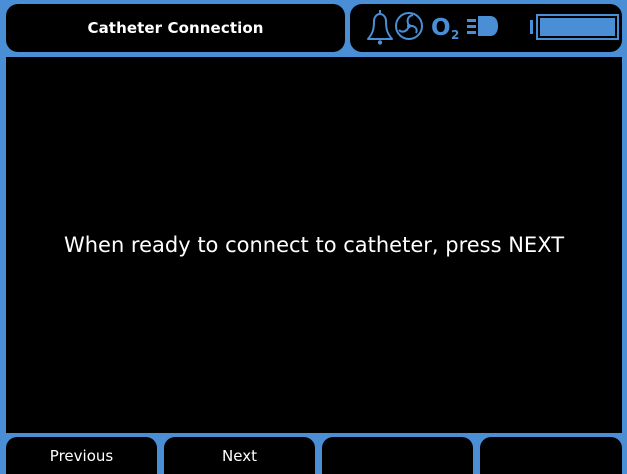  What do you see at coordinates (455, 35) in the screenshot?
I see `oxygen-subscript: 2` at bounding box center [455, 35].